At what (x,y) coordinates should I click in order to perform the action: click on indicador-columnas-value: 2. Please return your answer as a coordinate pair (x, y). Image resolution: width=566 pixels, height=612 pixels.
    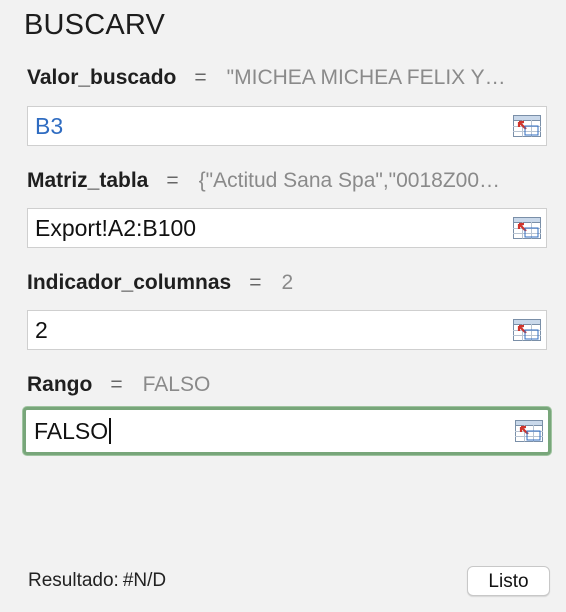
    Looking at the image, I should click on (270, 330).